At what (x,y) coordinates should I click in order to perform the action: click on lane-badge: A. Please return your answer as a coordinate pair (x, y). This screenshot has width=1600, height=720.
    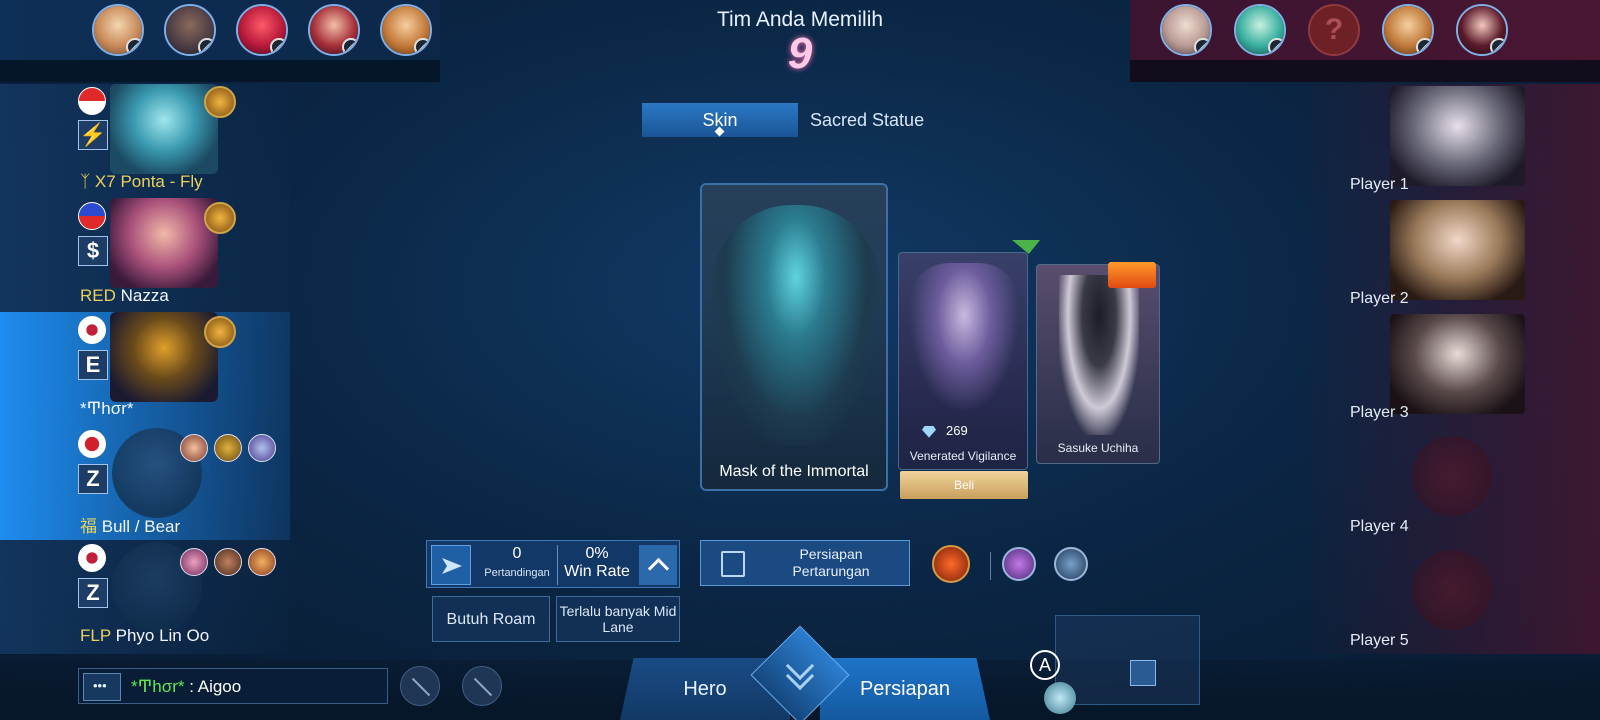
    Looking at the image, I should click on (1045, 665).